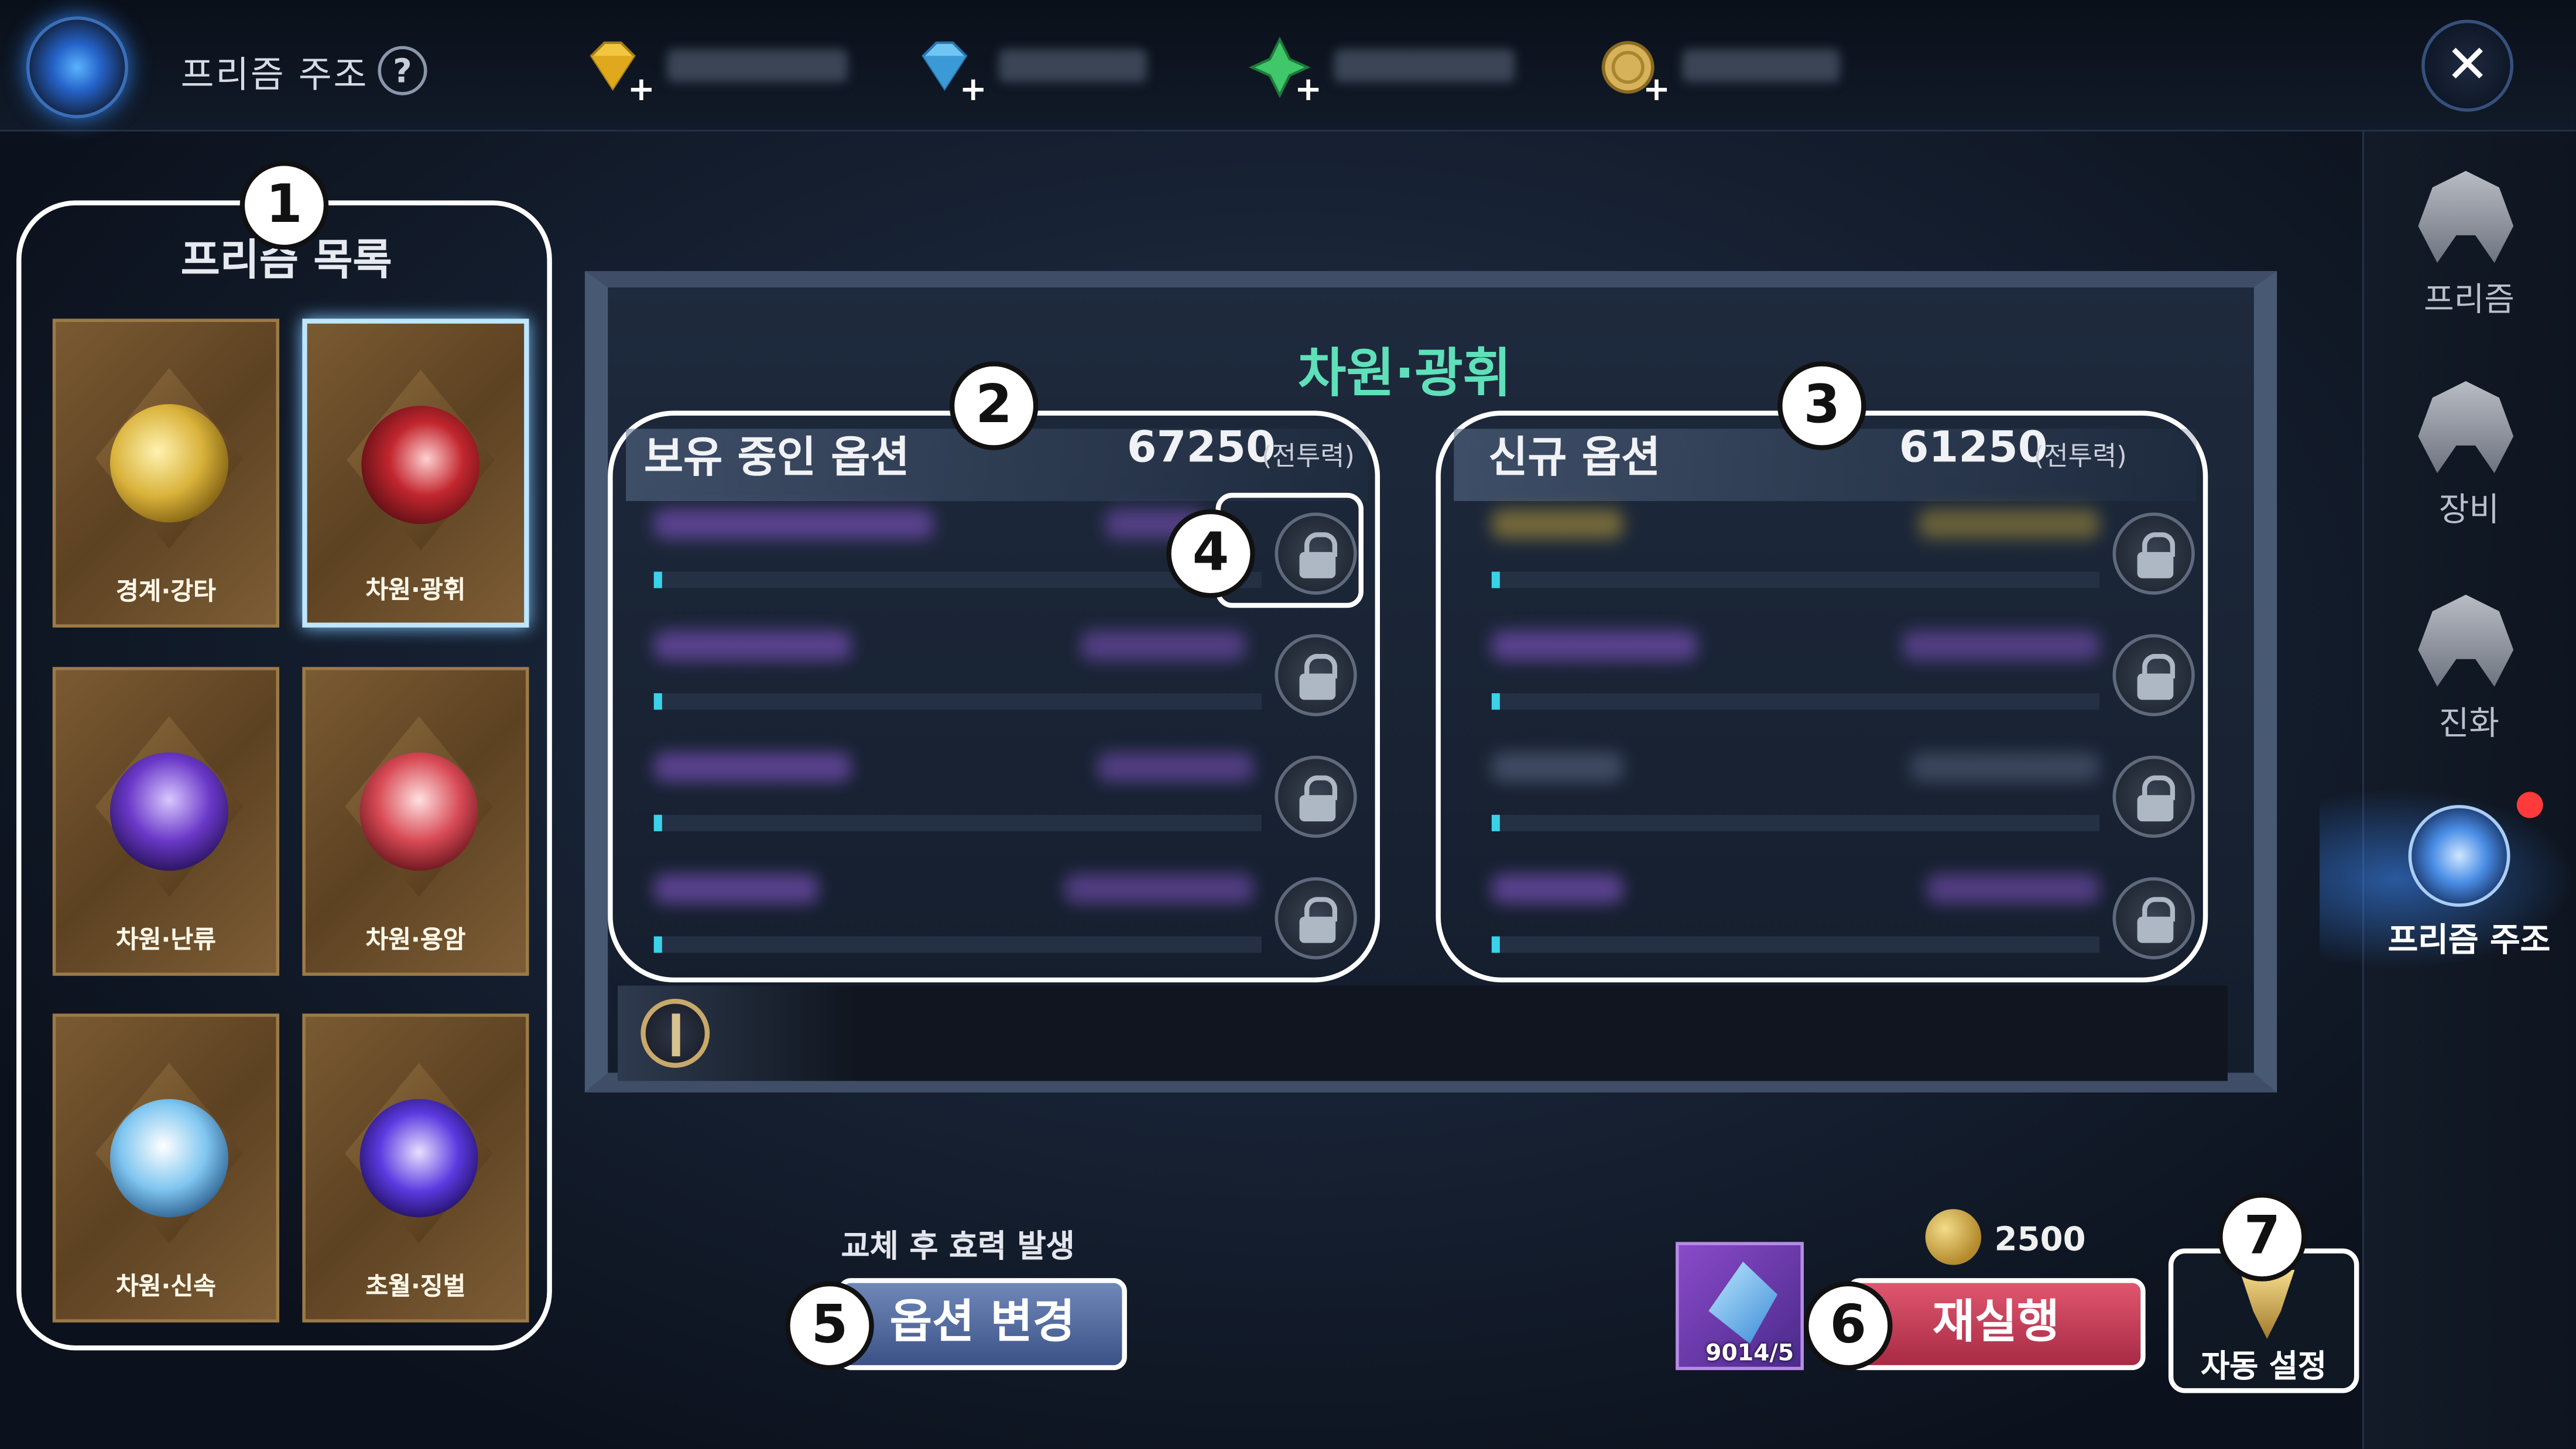 The width and height of the screenshot is (2576, 1449). Describe the element at coordinates (1210, 553) in the screenshot. I see `callout-marker: 4` at that location.